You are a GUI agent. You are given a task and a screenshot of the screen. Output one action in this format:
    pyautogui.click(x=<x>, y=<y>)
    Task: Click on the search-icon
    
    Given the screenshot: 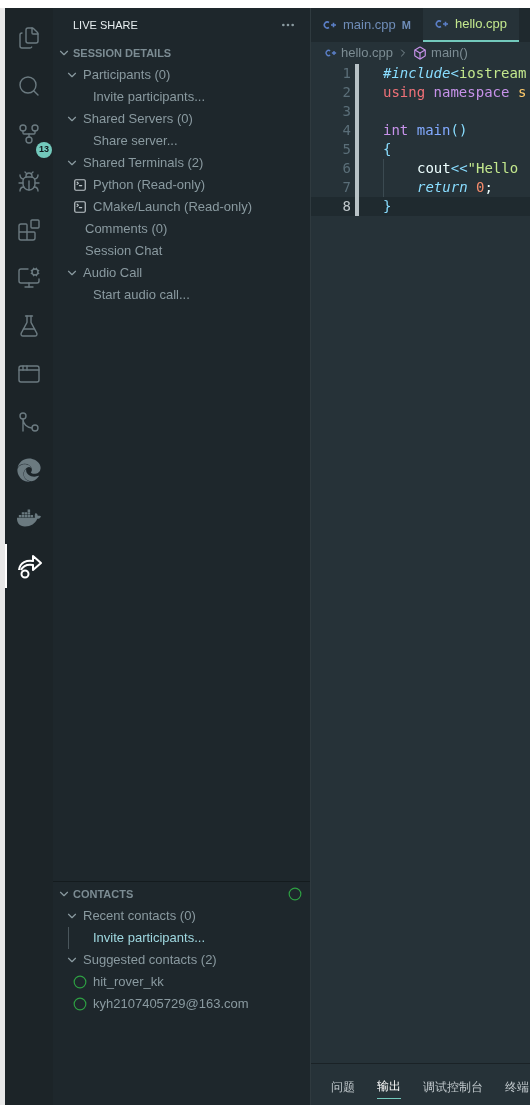 What is the action you would take?
    pyautogui.click(x=29, y=86)
    